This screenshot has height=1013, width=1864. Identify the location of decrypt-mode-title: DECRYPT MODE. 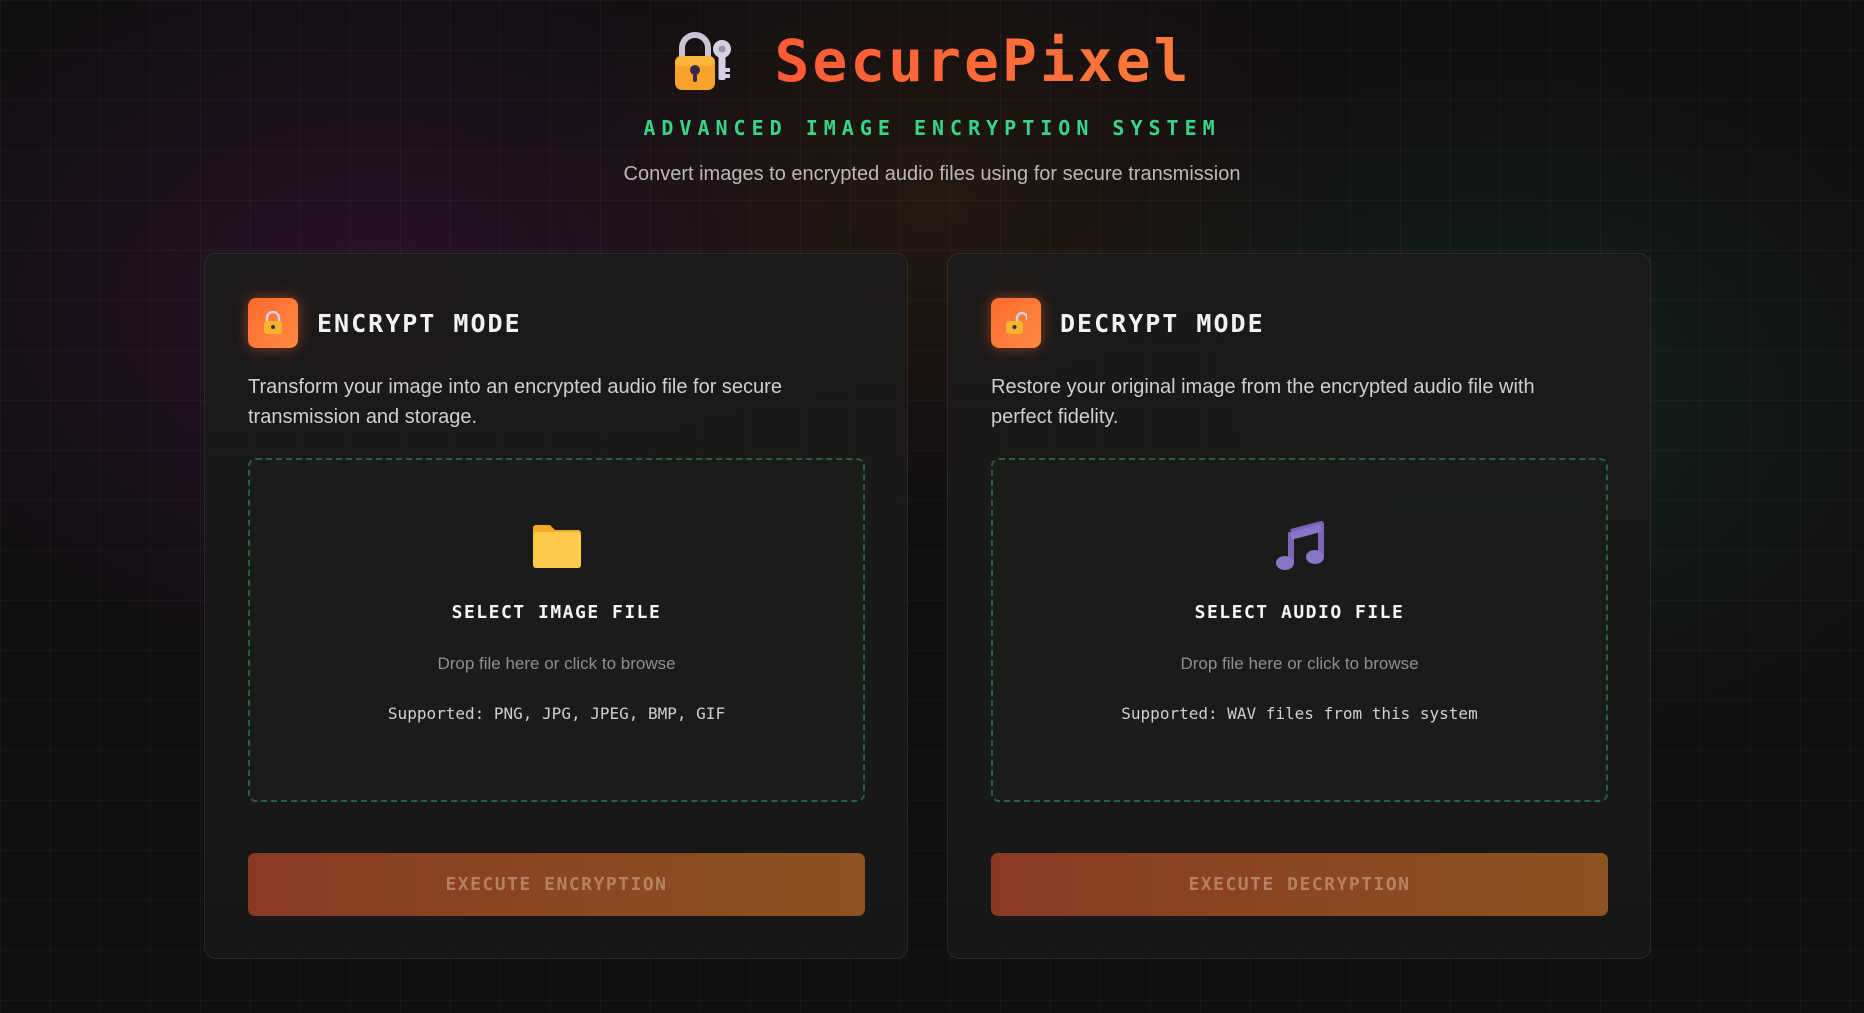
(1162, 323).